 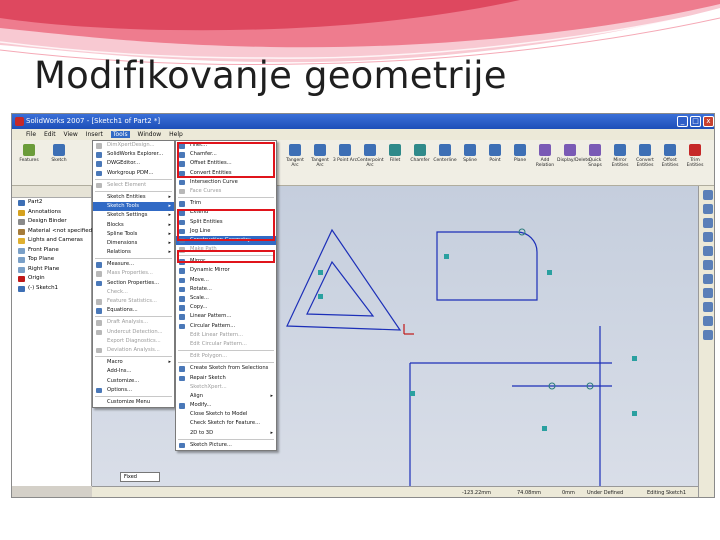 What do you see at coordinates (133, 207) in the screenshot?
I see `menu-item: Sketch Tools ▸` at bounding box center [133, 207].